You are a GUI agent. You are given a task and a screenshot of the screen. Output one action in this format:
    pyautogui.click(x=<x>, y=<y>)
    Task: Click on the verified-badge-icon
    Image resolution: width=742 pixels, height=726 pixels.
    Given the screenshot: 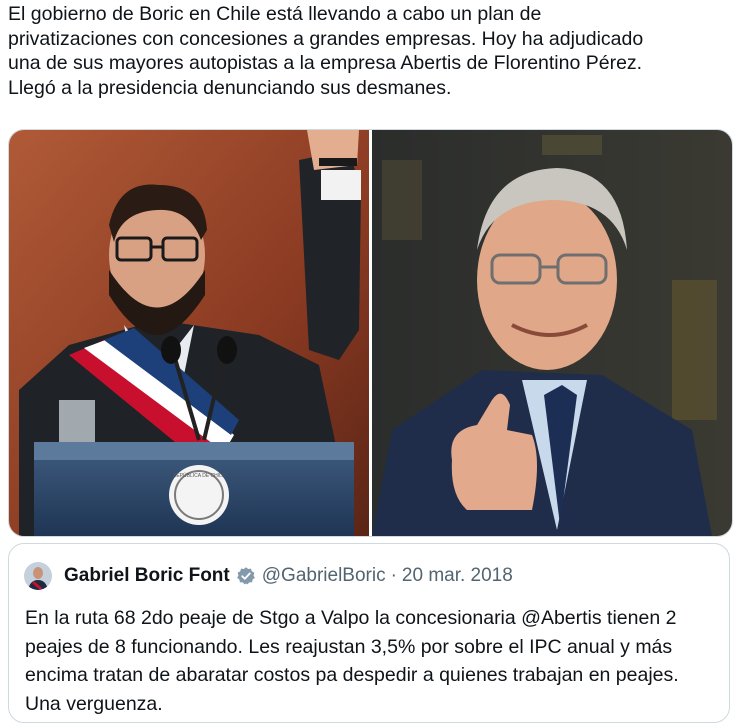 What is the action you would take?
    pyautogui.click(x=245, y=576)
    